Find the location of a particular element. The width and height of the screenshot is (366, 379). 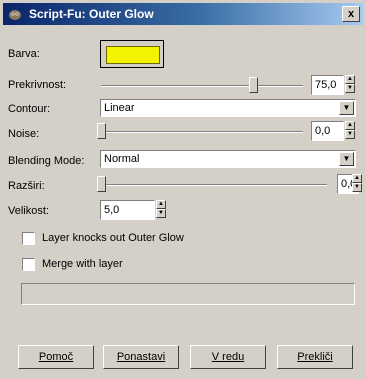

close-button: x is located at coordinates (351, 14).